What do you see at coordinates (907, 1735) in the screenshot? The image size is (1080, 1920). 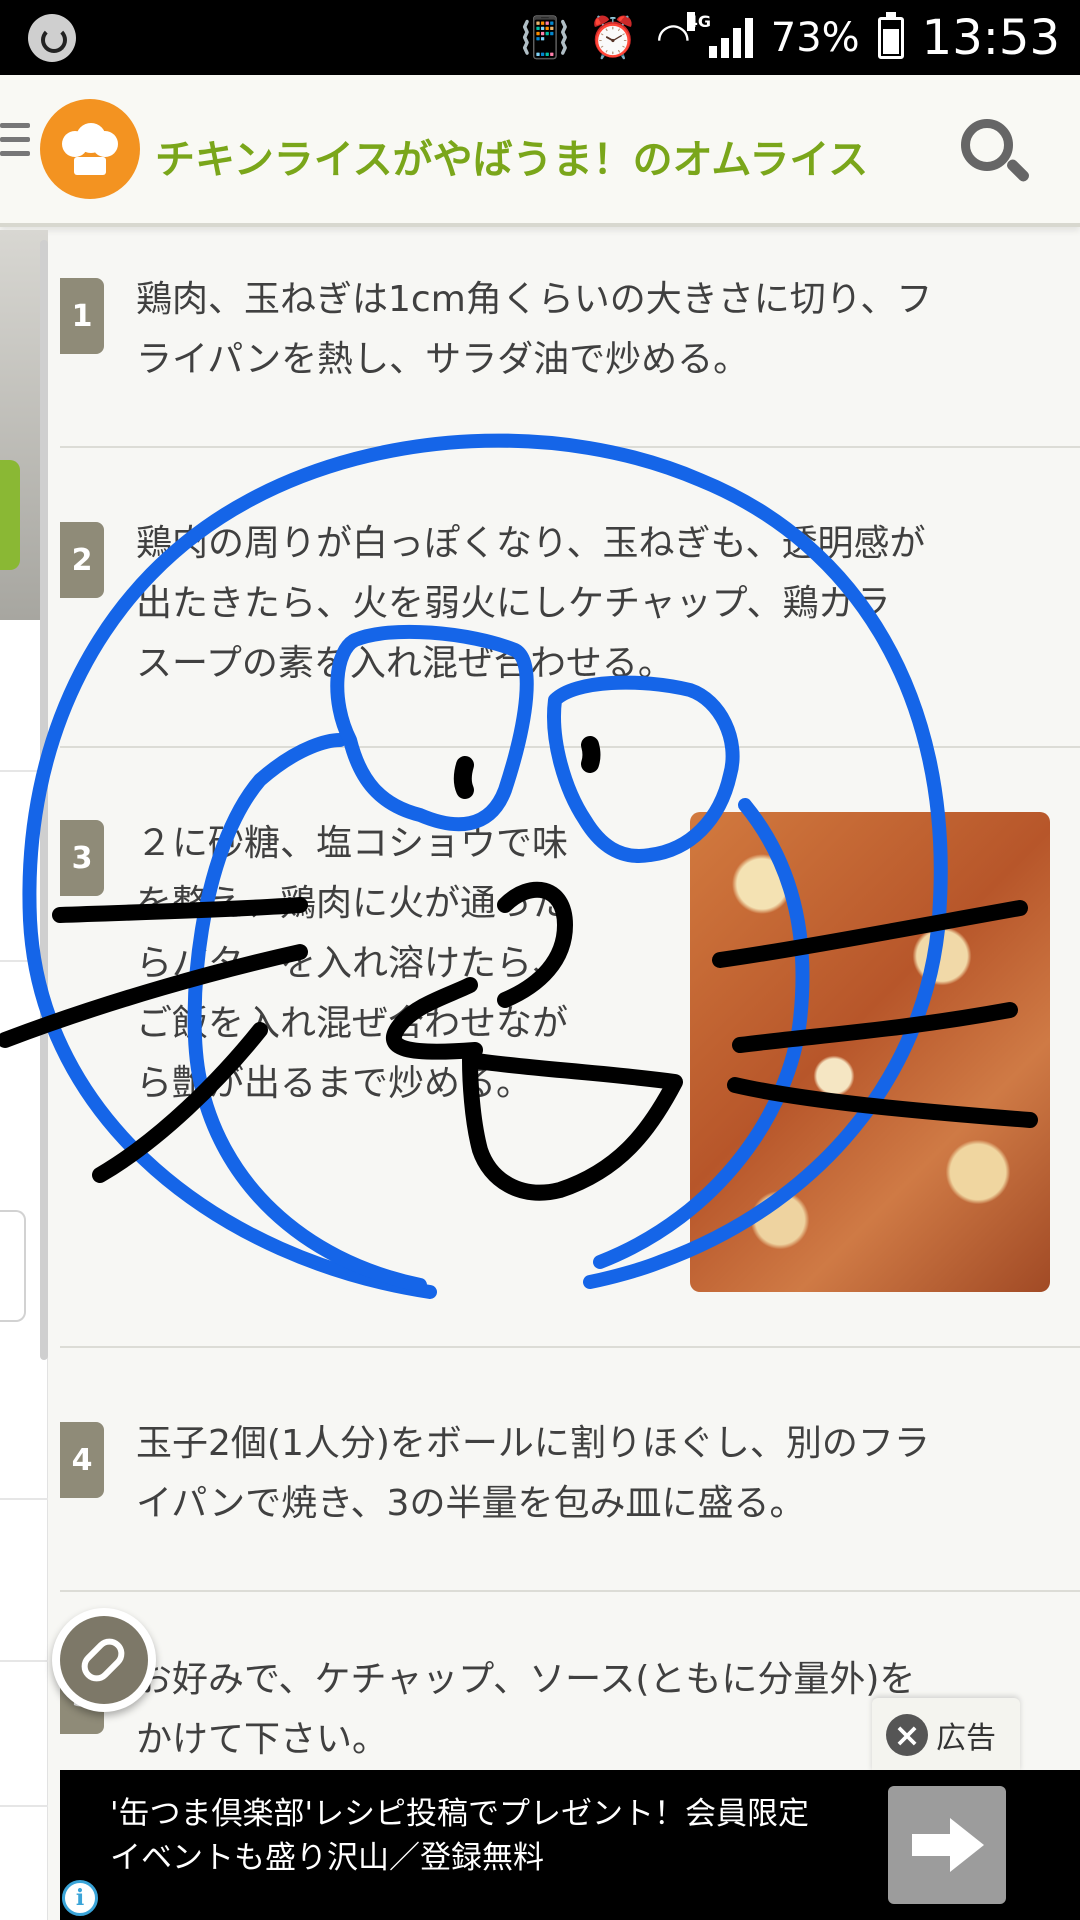 I see `close-icon: ×` at bounding box center [907, 1735].